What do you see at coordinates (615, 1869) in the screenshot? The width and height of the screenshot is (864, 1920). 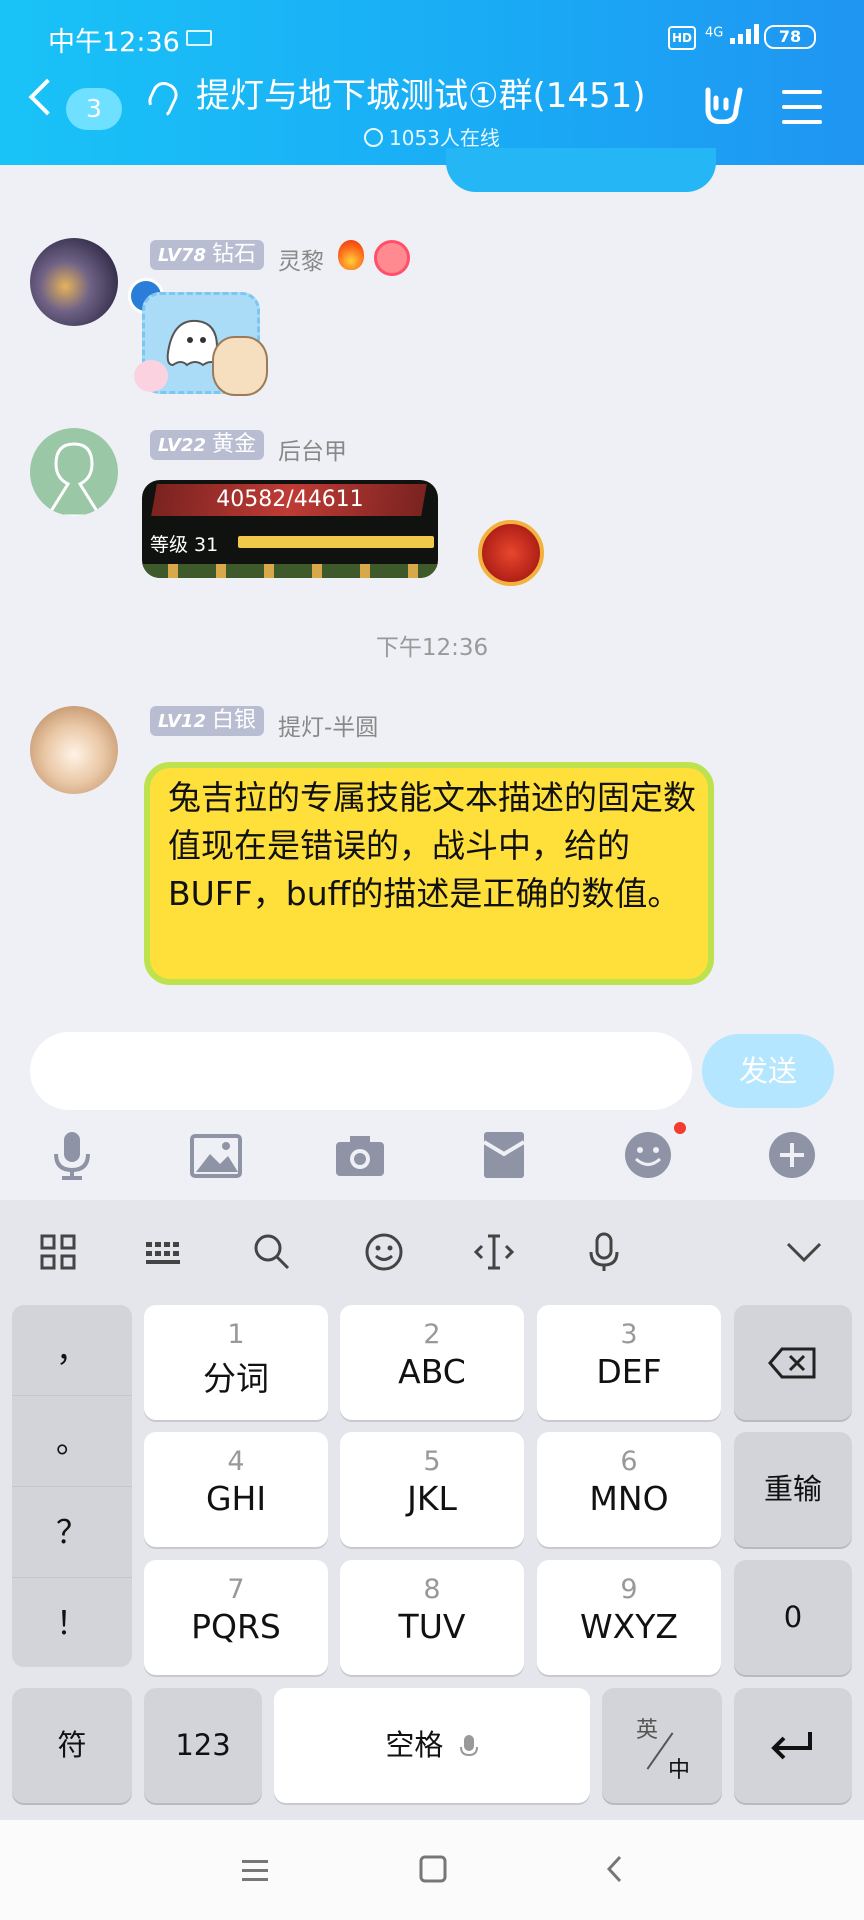 I see `back-nav-icon` at bounding box center [615, 1869].